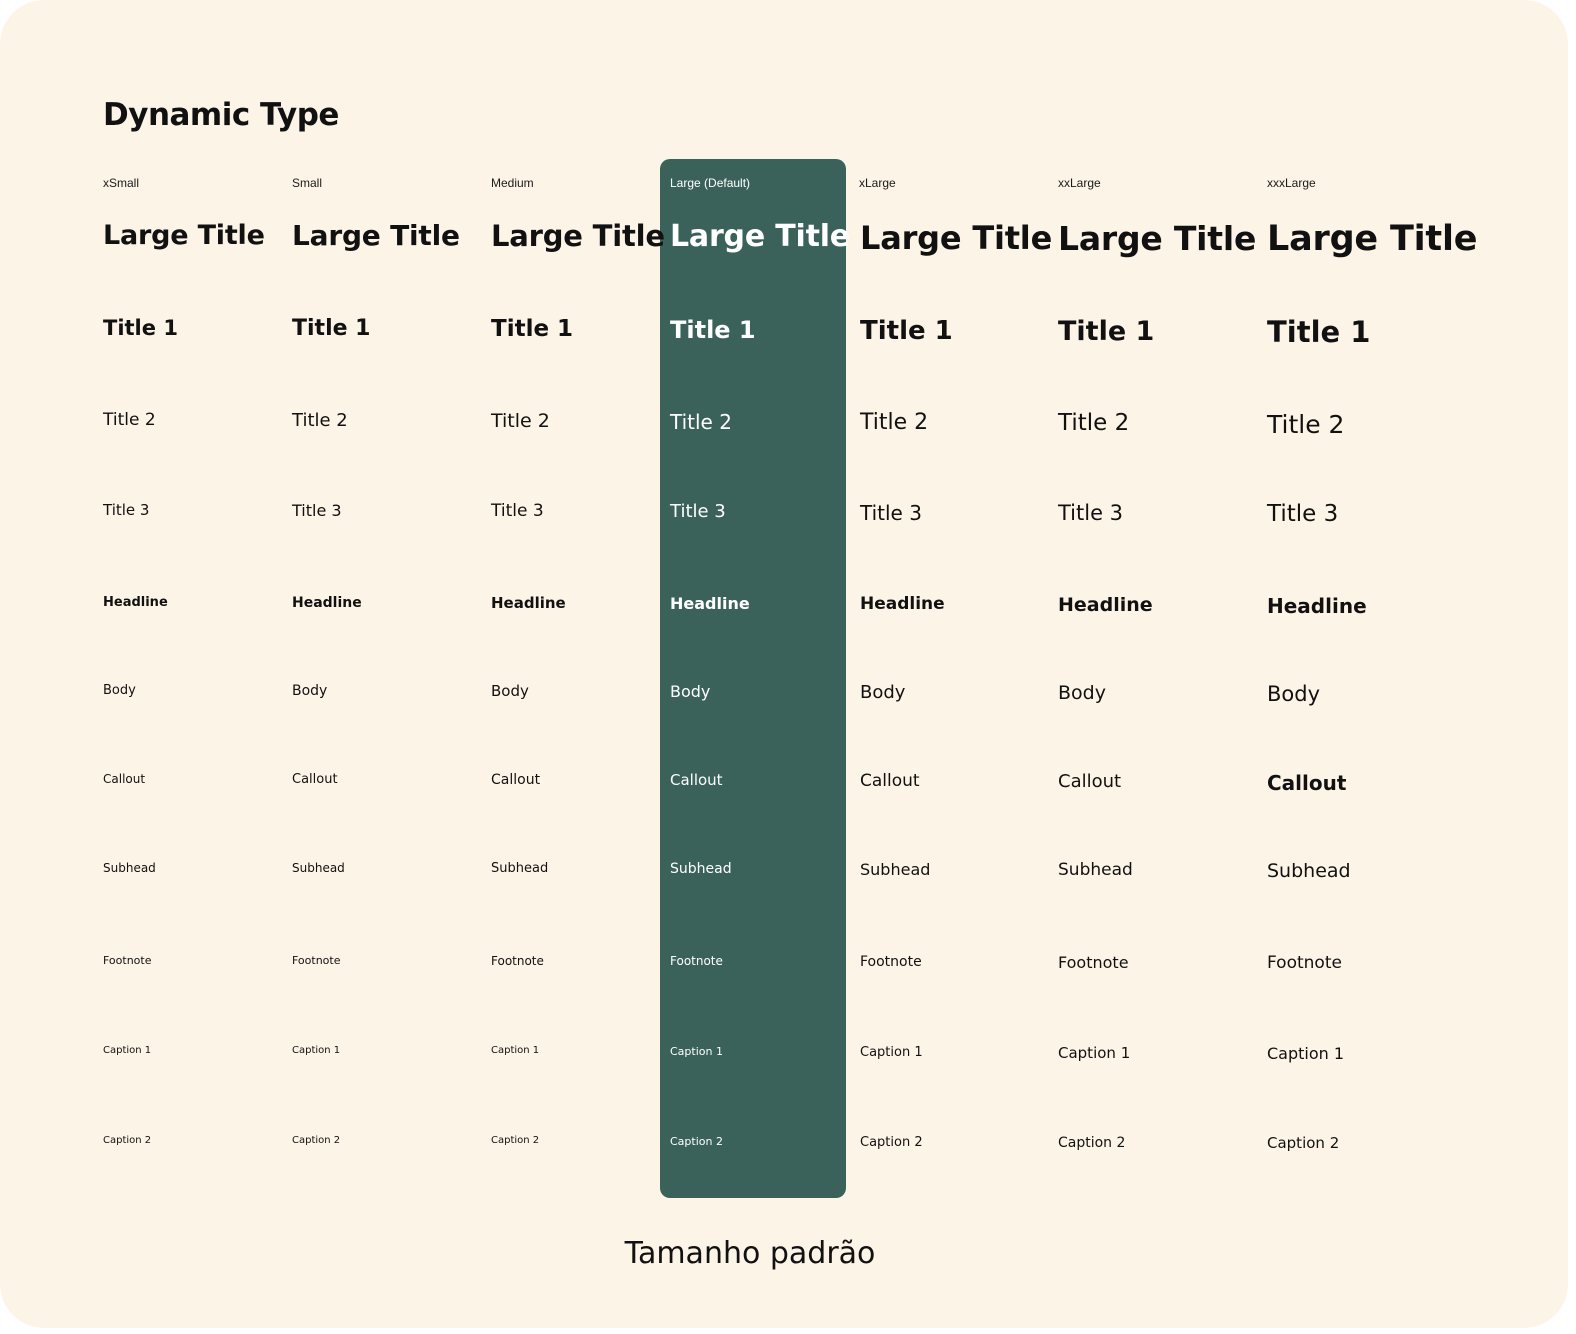 This screenshot has width=1576, height=1334. I want to click on default-size-caption: Tamanho padrão, so click(750, 1253).